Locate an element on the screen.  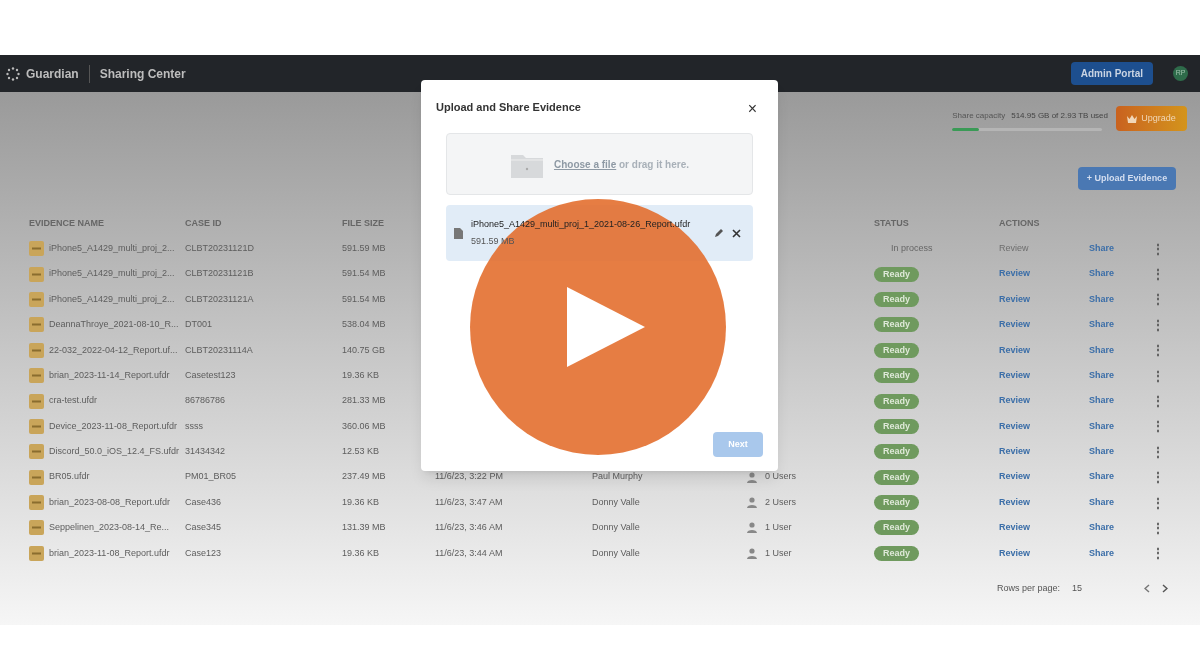
close-button: × is located at coordinates (752, 109).